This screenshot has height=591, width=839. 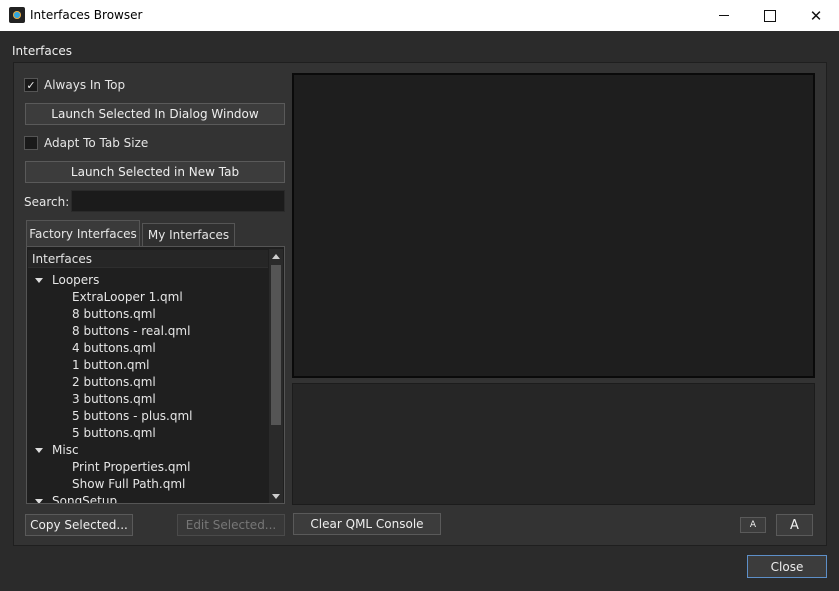 I want to click on minimize-icon, so click(x=724, y=15).